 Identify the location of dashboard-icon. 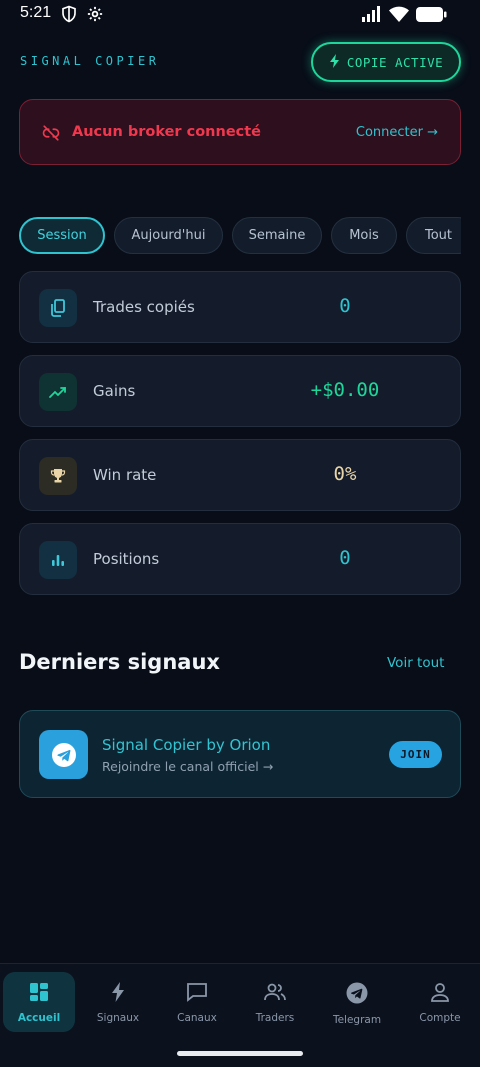
(39, 994).